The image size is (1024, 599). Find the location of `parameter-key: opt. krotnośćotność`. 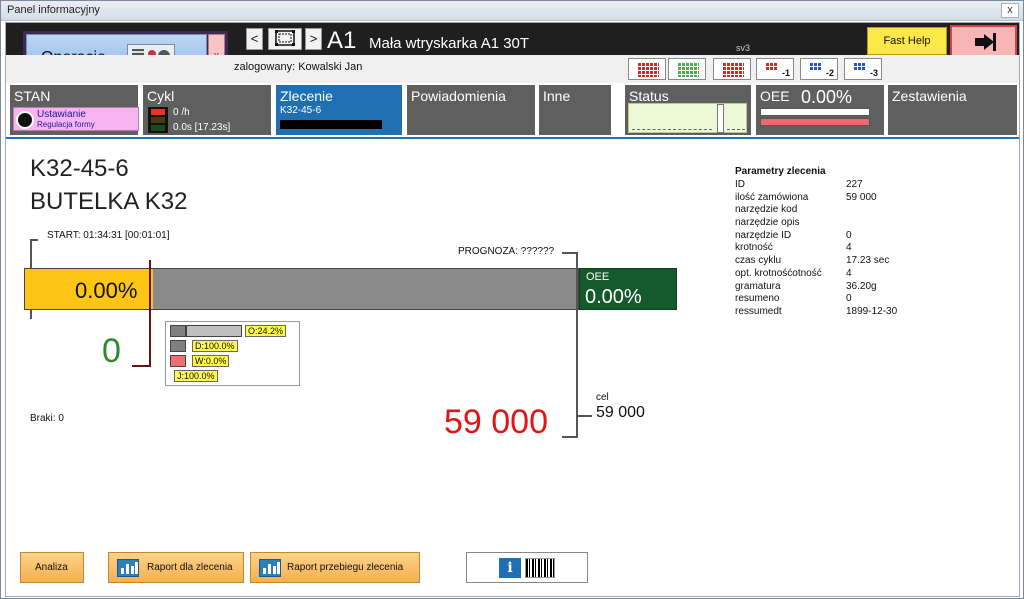

parameter-key: opt. krotnośćotność is located at coordinates (778, 273).